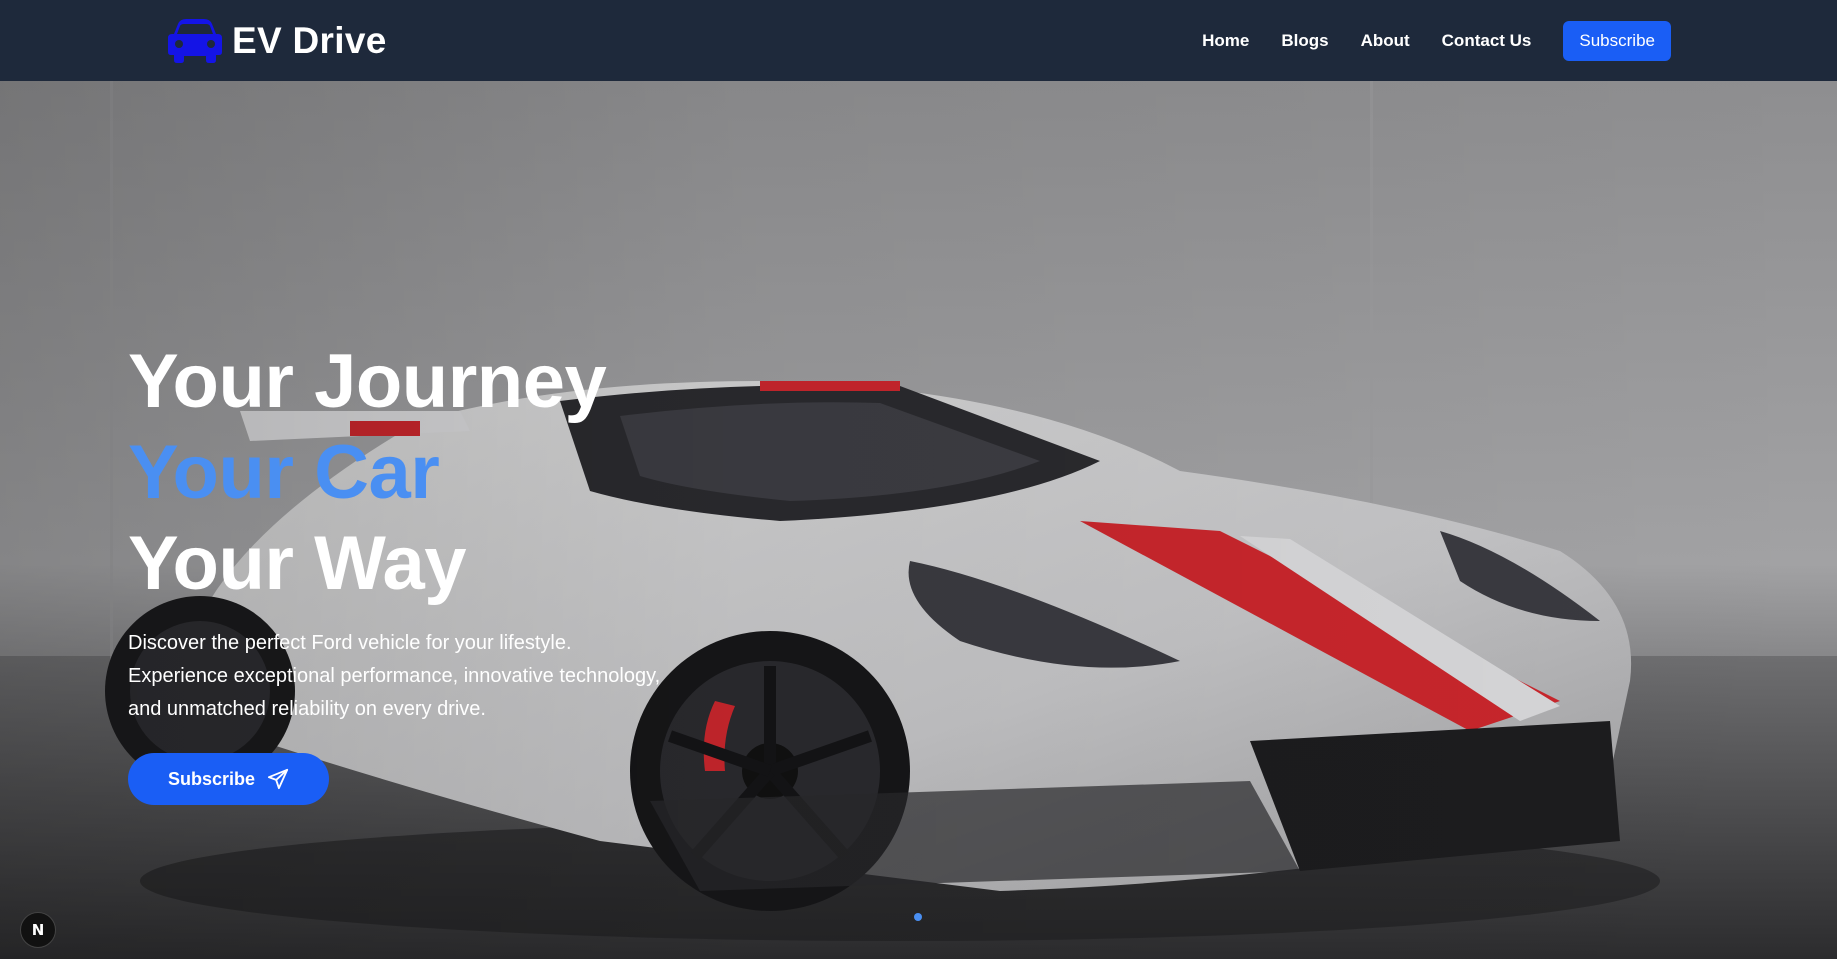 The image size is (1837, 959). Describe the element at coordinates (1617, 41) in the screenshot. I see `nav-subscribe-button: Subscribe` at that location.